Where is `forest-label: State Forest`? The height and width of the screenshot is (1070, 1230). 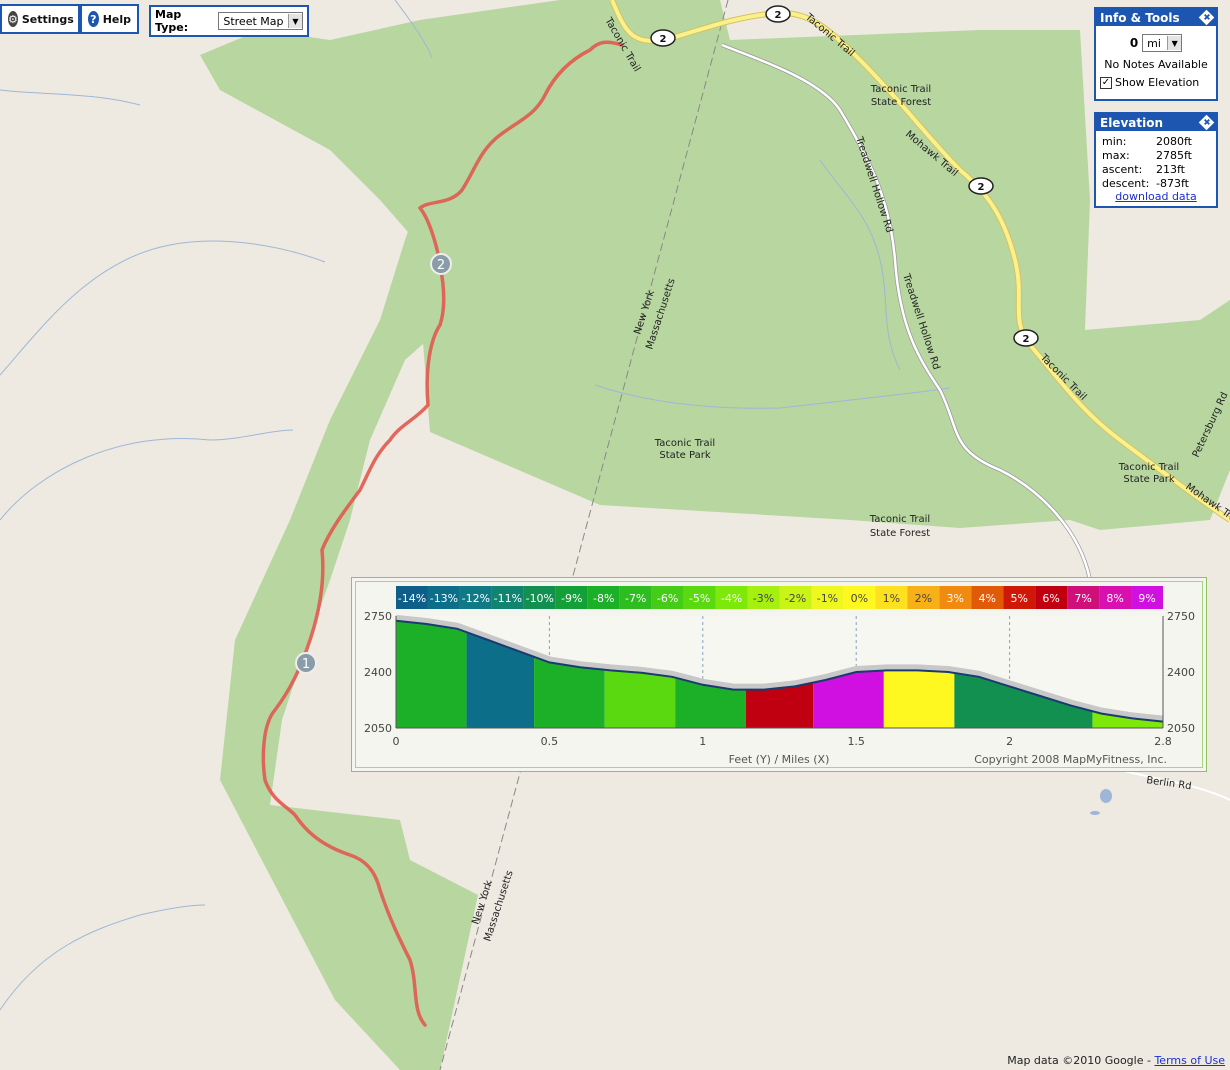 forest-label: State Forest is located at coordinates (901, 102).